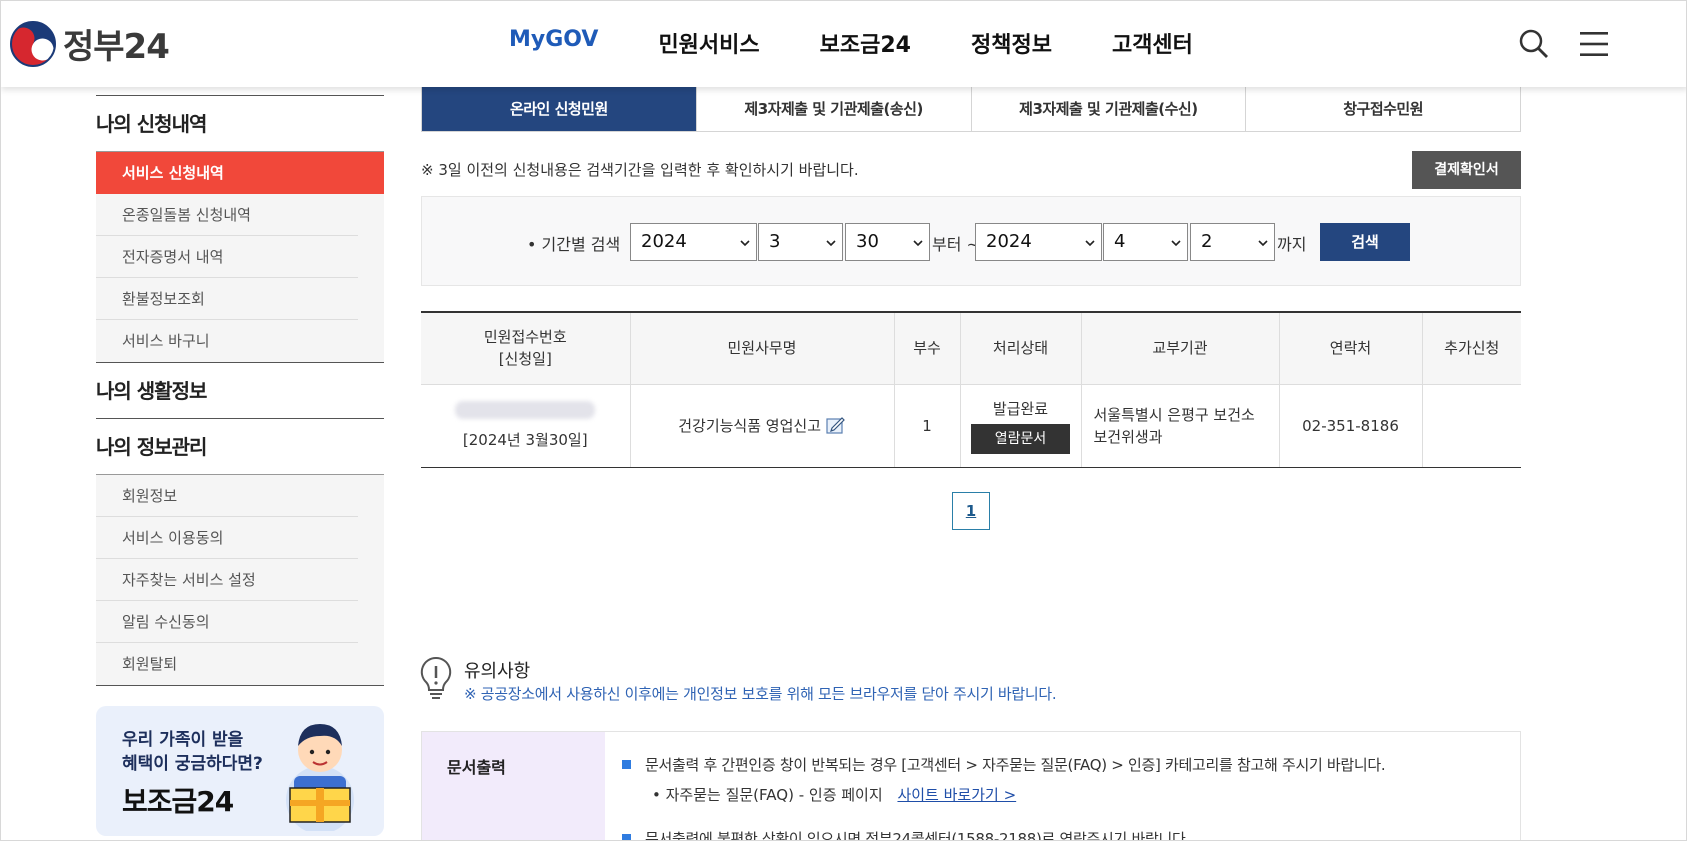  I want to click on from-text: 부터 ~, so click(956, 244).